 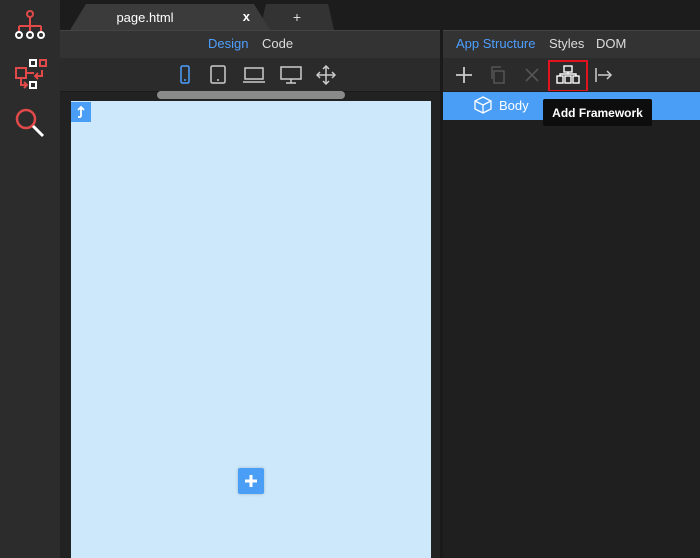 What do you see at coordinates (218, 75) in the screenshot?
I see `tablet-icon` at bounding box center [218, 75].